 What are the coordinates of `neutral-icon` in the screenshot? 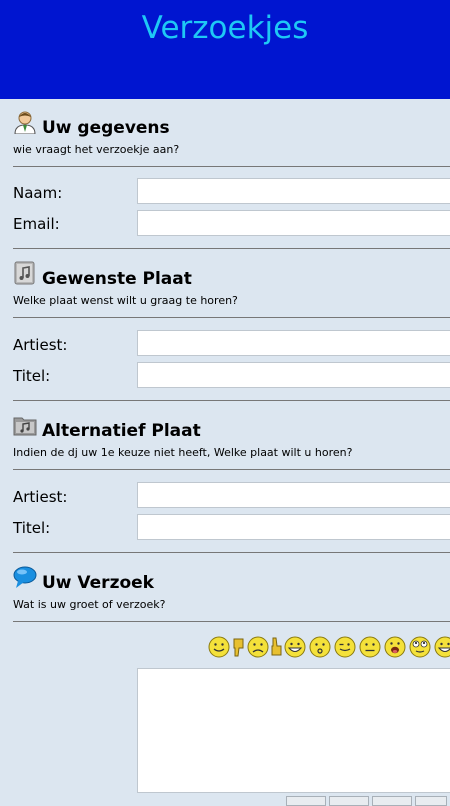 It's located at (370, 647).